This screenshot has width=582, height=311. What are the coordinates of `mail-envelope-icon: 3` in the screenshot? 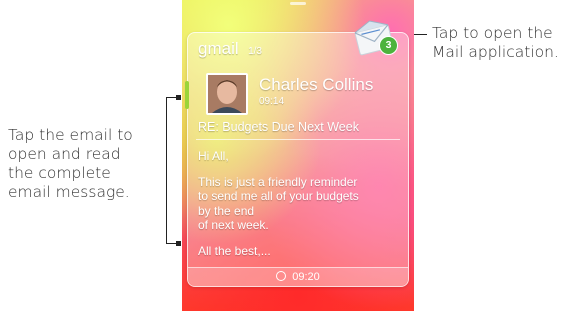 It's located at (377, 38).